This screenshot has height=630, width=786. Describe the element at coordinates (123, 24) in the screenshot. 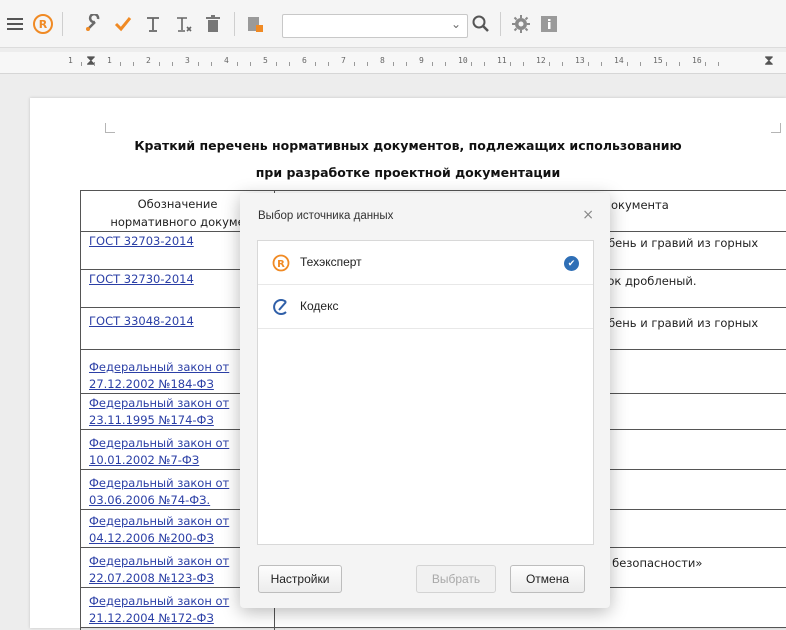

I see `check-icon` at that location.